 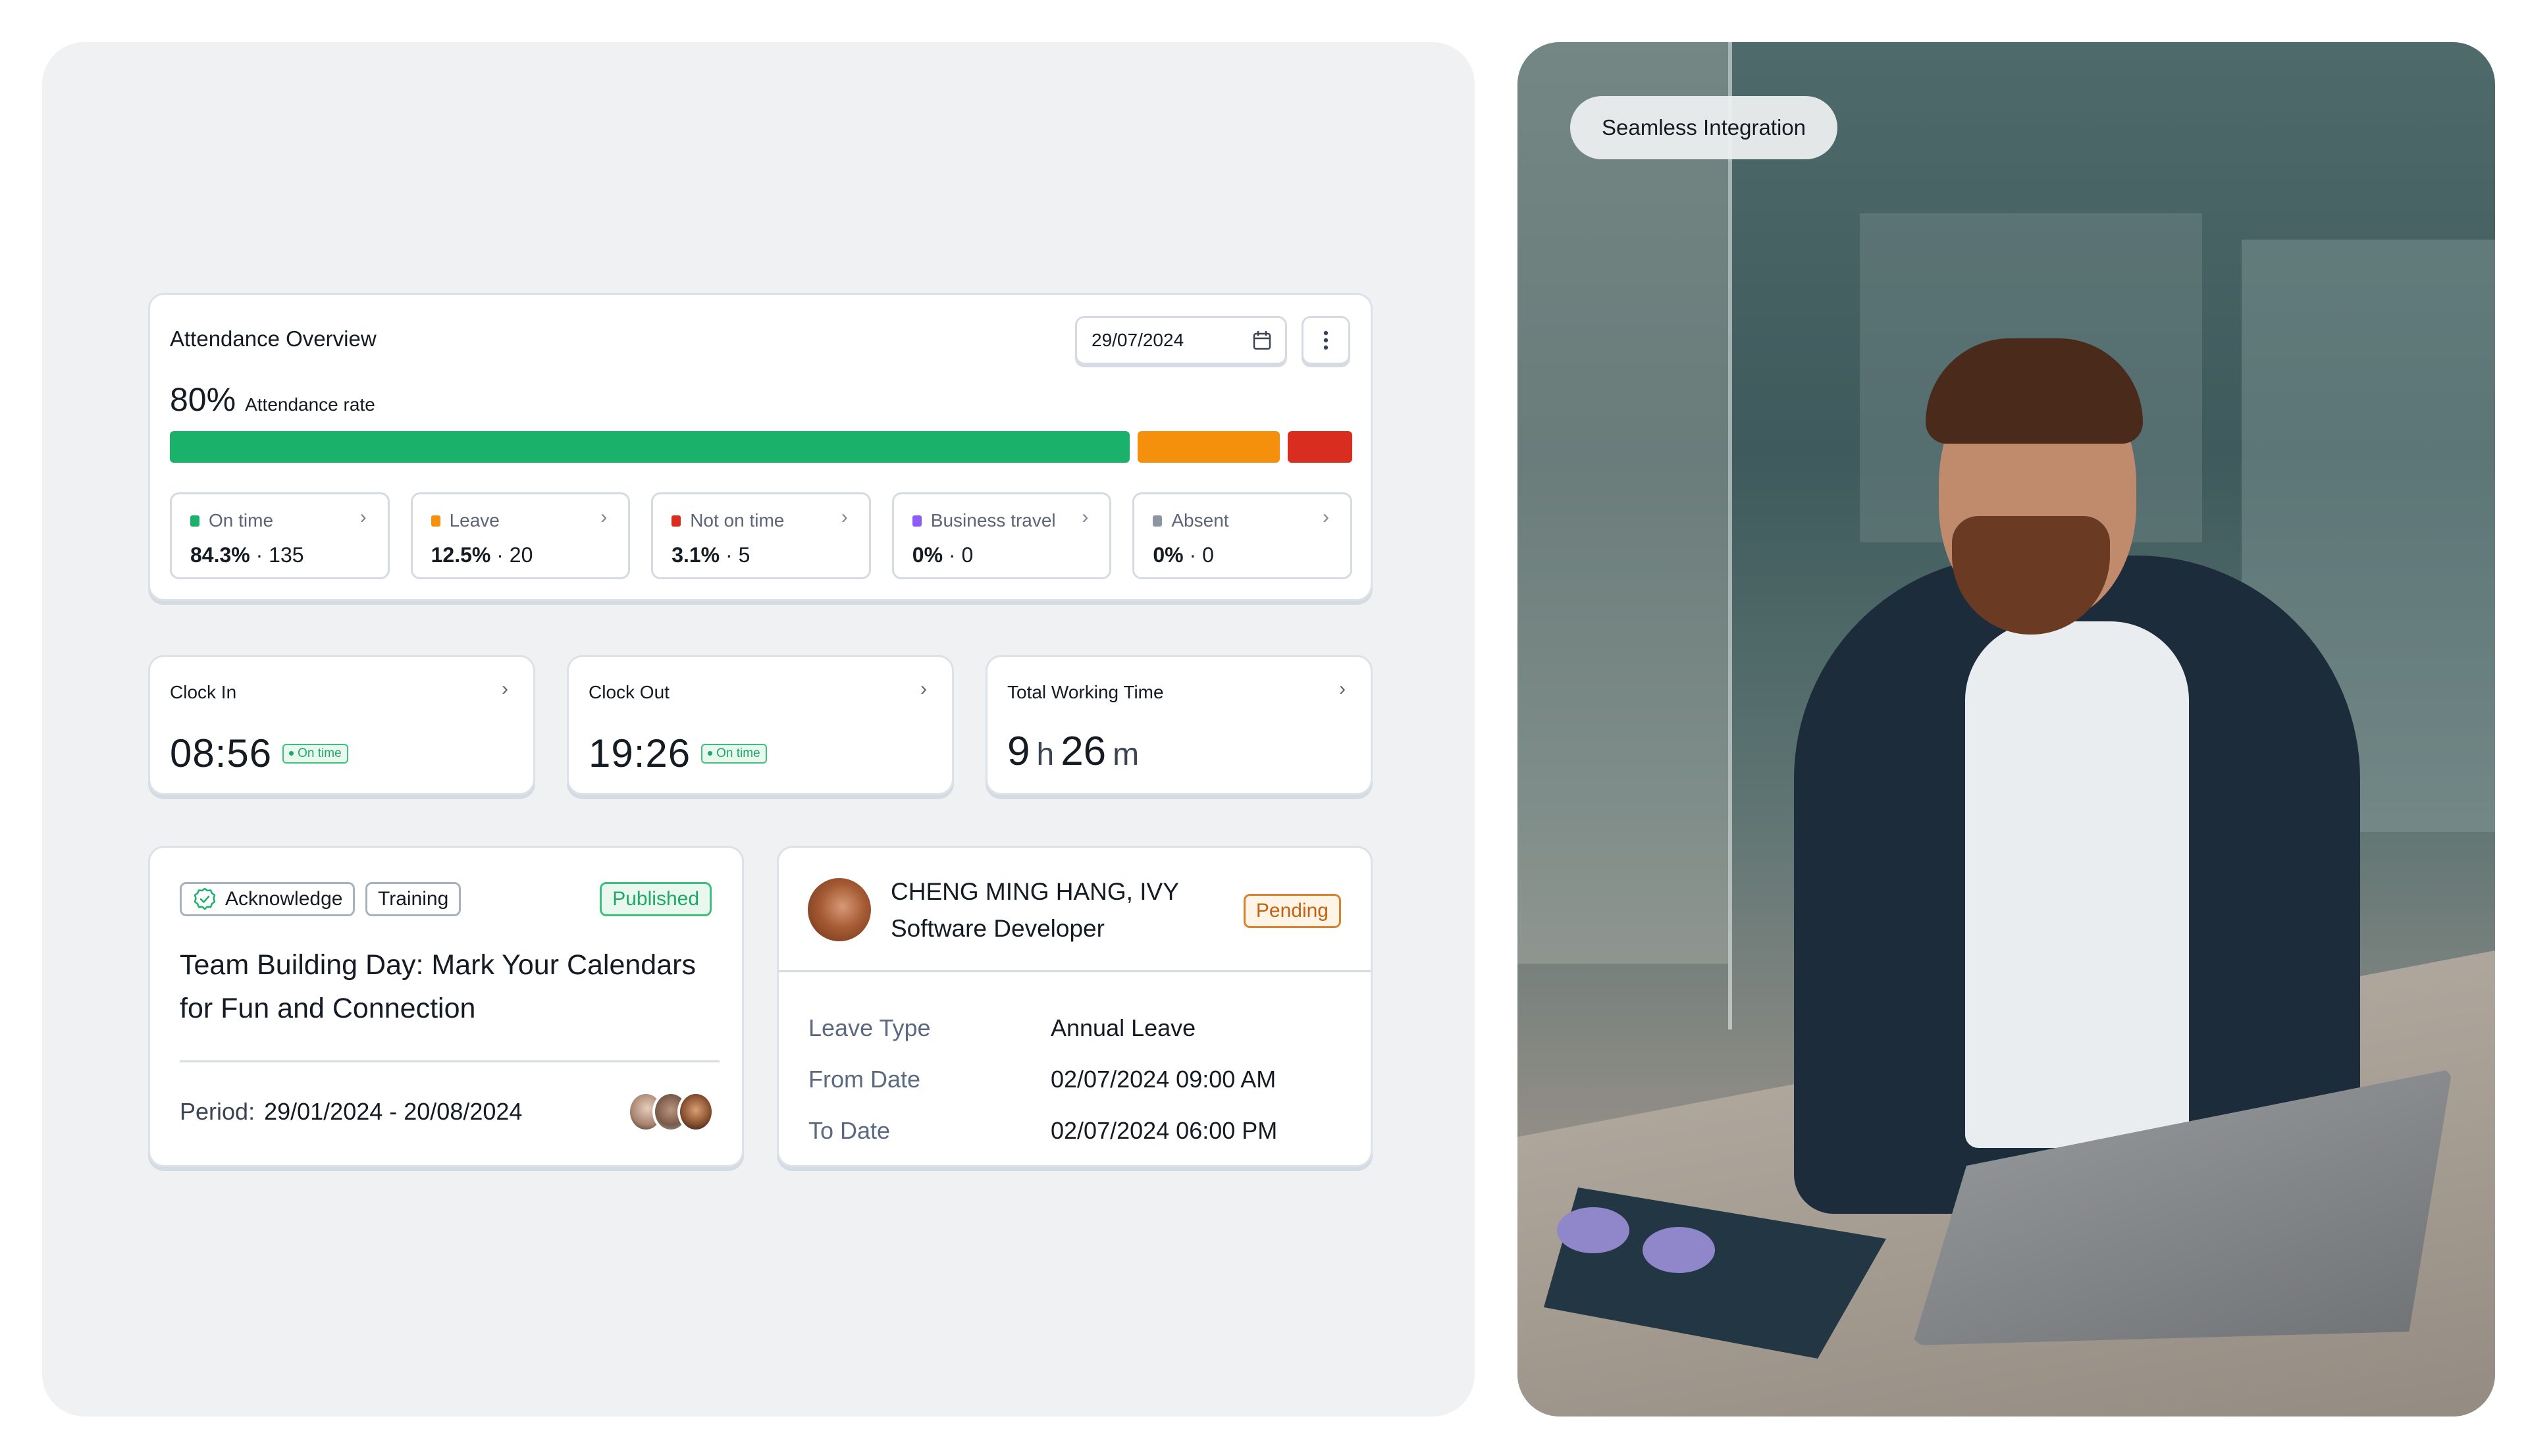 I want to click on more-vertical-icon, so click(x=1326, y=340).